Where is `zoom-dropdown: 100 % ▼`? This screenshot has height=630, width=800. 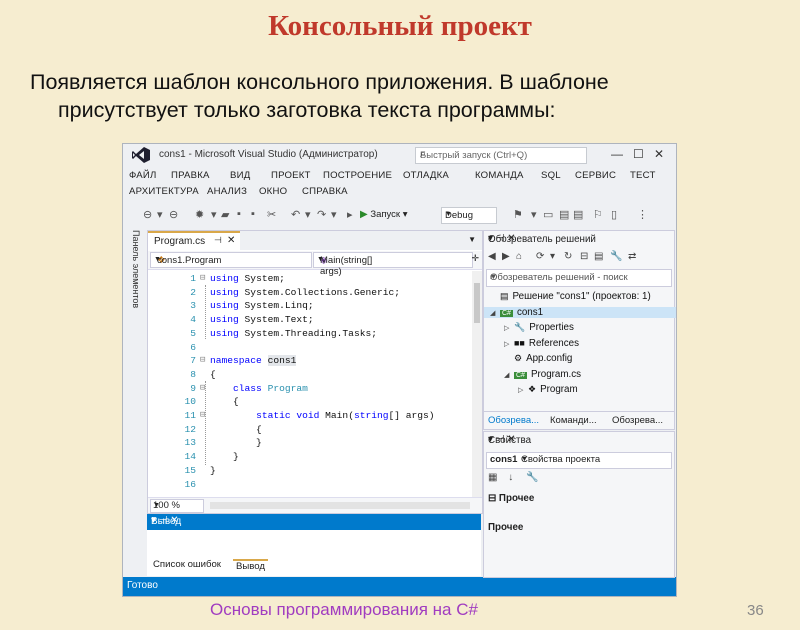 zoom-dropdown: 100 % ▼ is located at coordinates (177, 506).